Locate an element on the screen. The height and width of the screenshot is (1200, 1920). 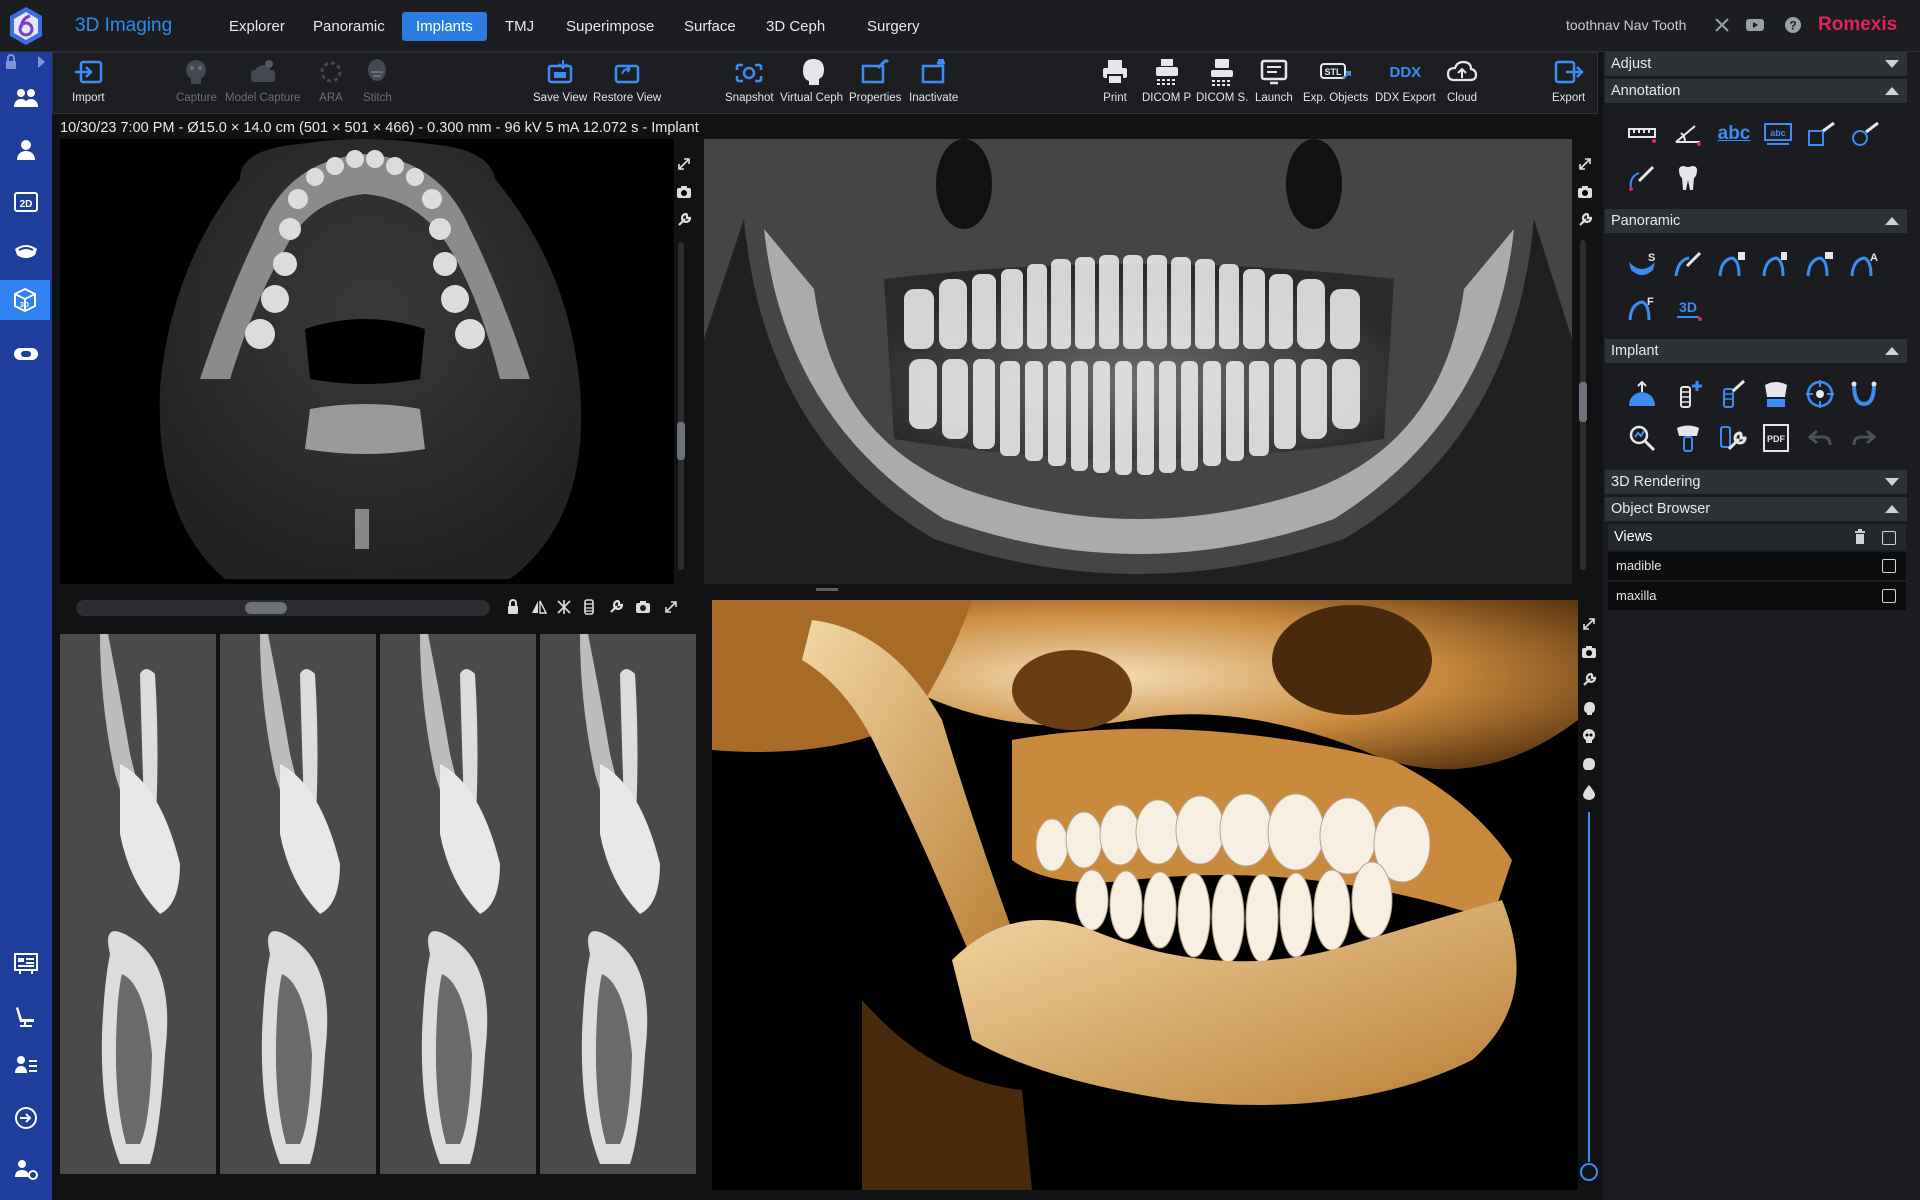
sidebar-user-list-icon is located at coordinates (26, 1066).